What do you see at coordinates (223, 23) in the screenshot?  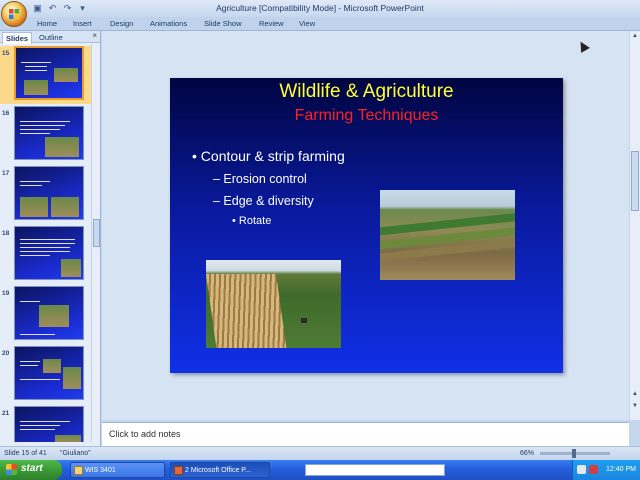 I see `tab-slide-show: Slide Show` at bounding box center [223, 23].